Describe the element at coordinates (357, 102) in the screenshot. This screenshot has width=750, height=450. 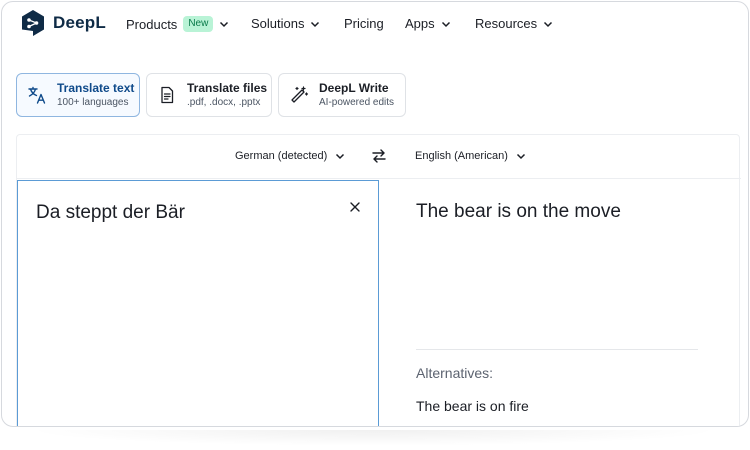
I see `mode-subtitle: AI-powered edits` at that location.